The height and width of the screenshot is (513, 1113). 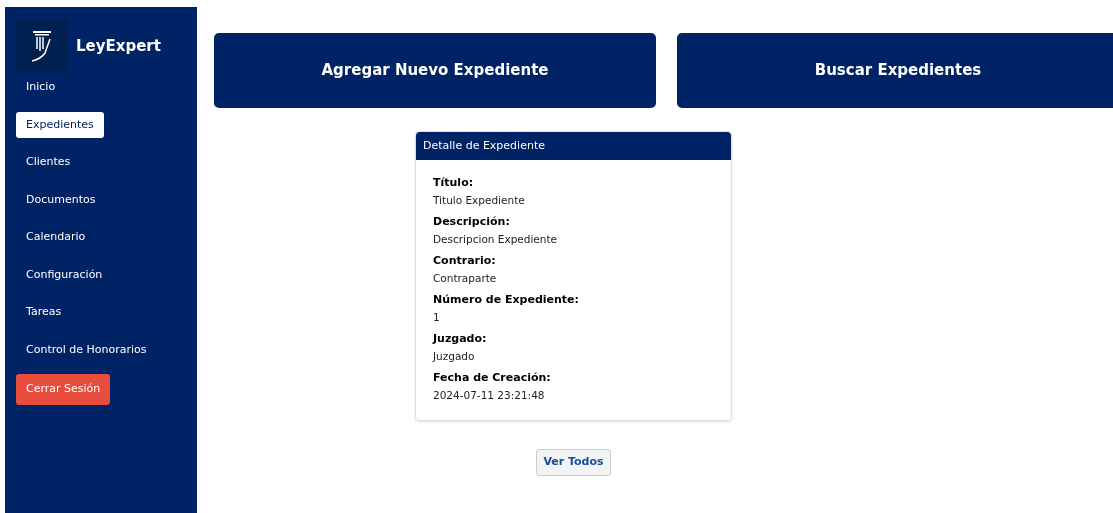 What do you see at coordinates (86, 349) in the screenshot?
I see `nav-item: Control de Honorarios` at bounding box center [86, 349].